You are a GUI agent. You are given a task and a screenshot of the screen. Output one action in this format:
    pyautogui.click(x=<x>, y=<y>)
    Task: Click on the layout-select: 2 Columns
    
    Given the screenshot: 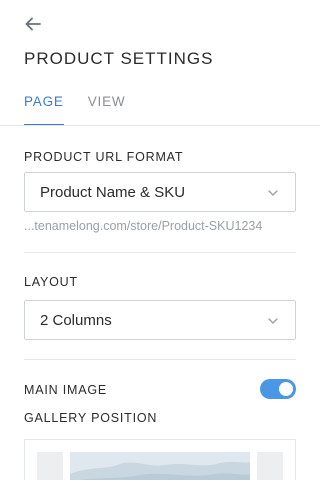 What is the action you would take?
    pyautogui.click(x=160, y=320)
    